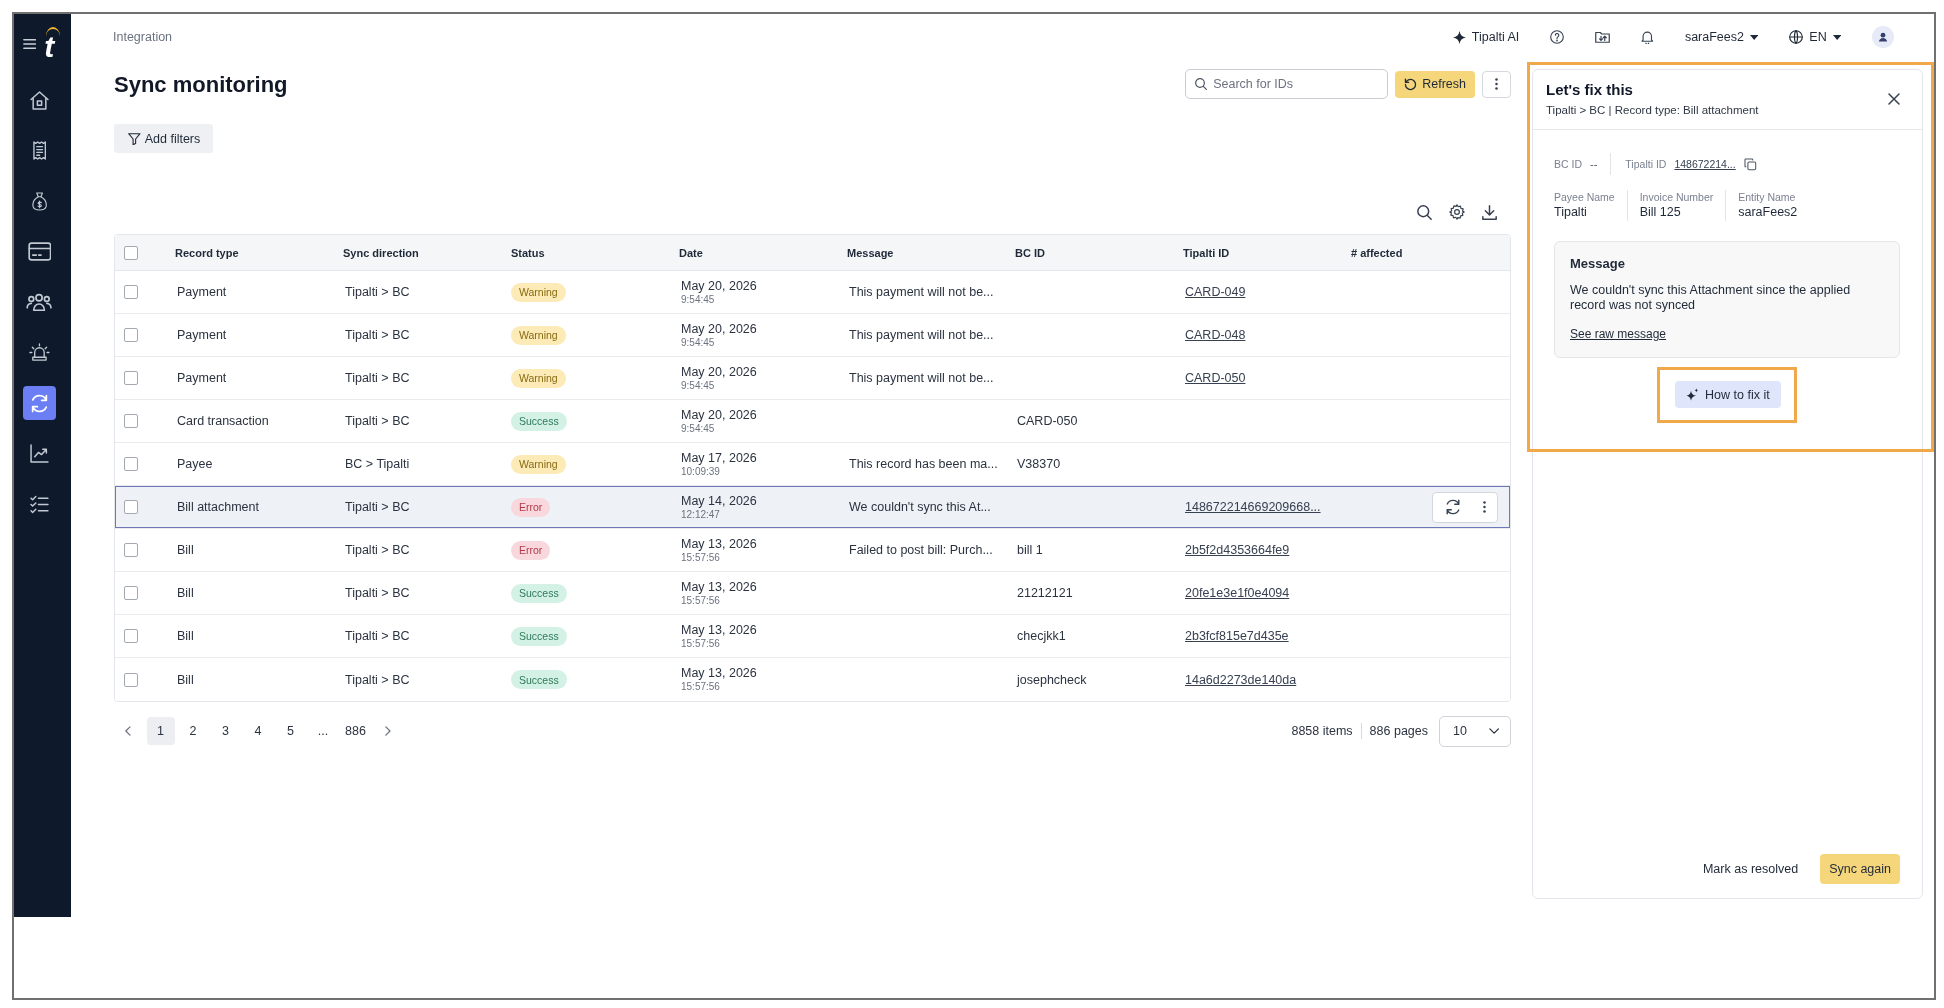 Image resolution: width=1944 pixels, height=1008 pixels. What do you see at coordinates (1240, 679) in the screenshot?
I see `tipalti-id-link: 14a6d2273de140da` at bounding box center [1240, 679].